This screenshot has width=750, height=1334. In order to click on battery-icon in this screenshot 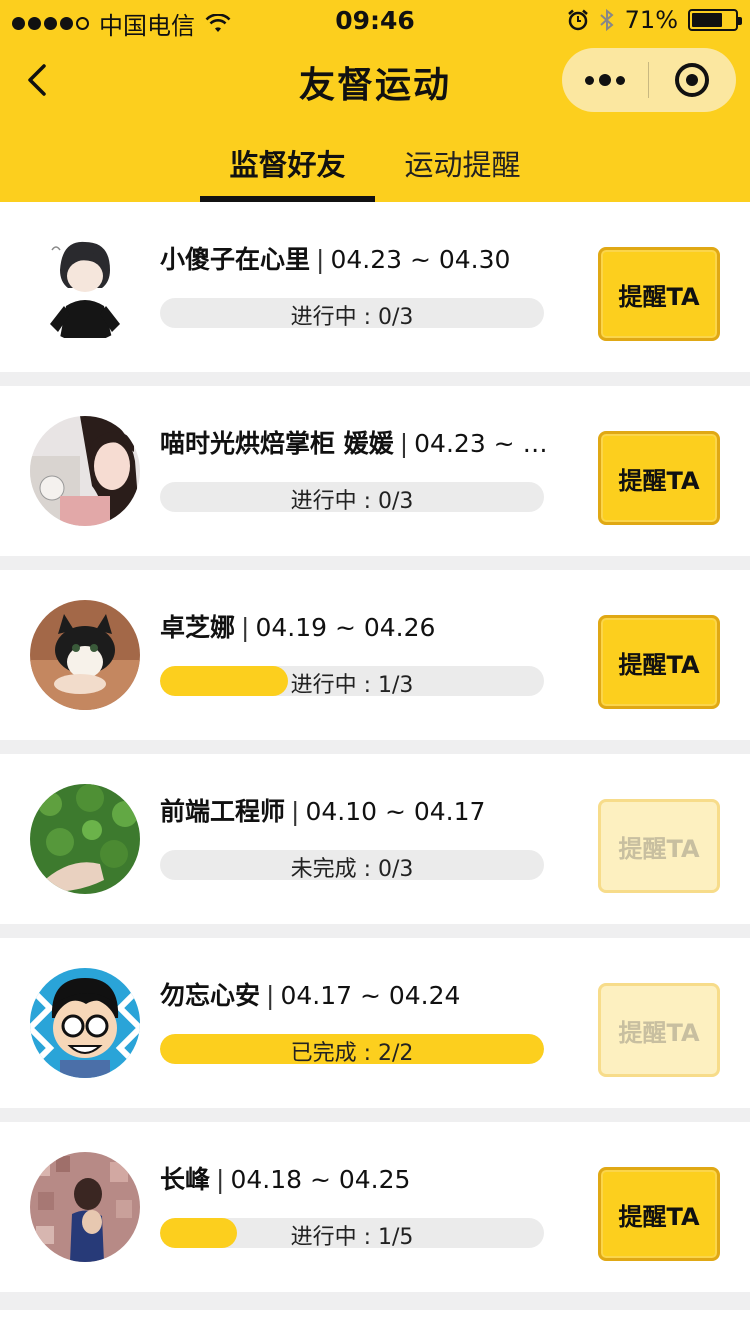, I will do `click(715, 20)`.